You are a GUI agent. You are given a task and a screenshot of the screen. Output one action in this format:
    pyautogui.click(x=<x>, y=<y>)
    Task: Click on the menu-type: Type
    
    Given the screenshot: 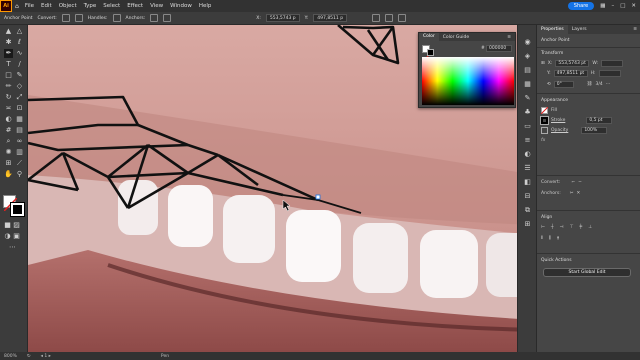 What is the action you would take?
    pyautogui.click(x=90, y=6)
    